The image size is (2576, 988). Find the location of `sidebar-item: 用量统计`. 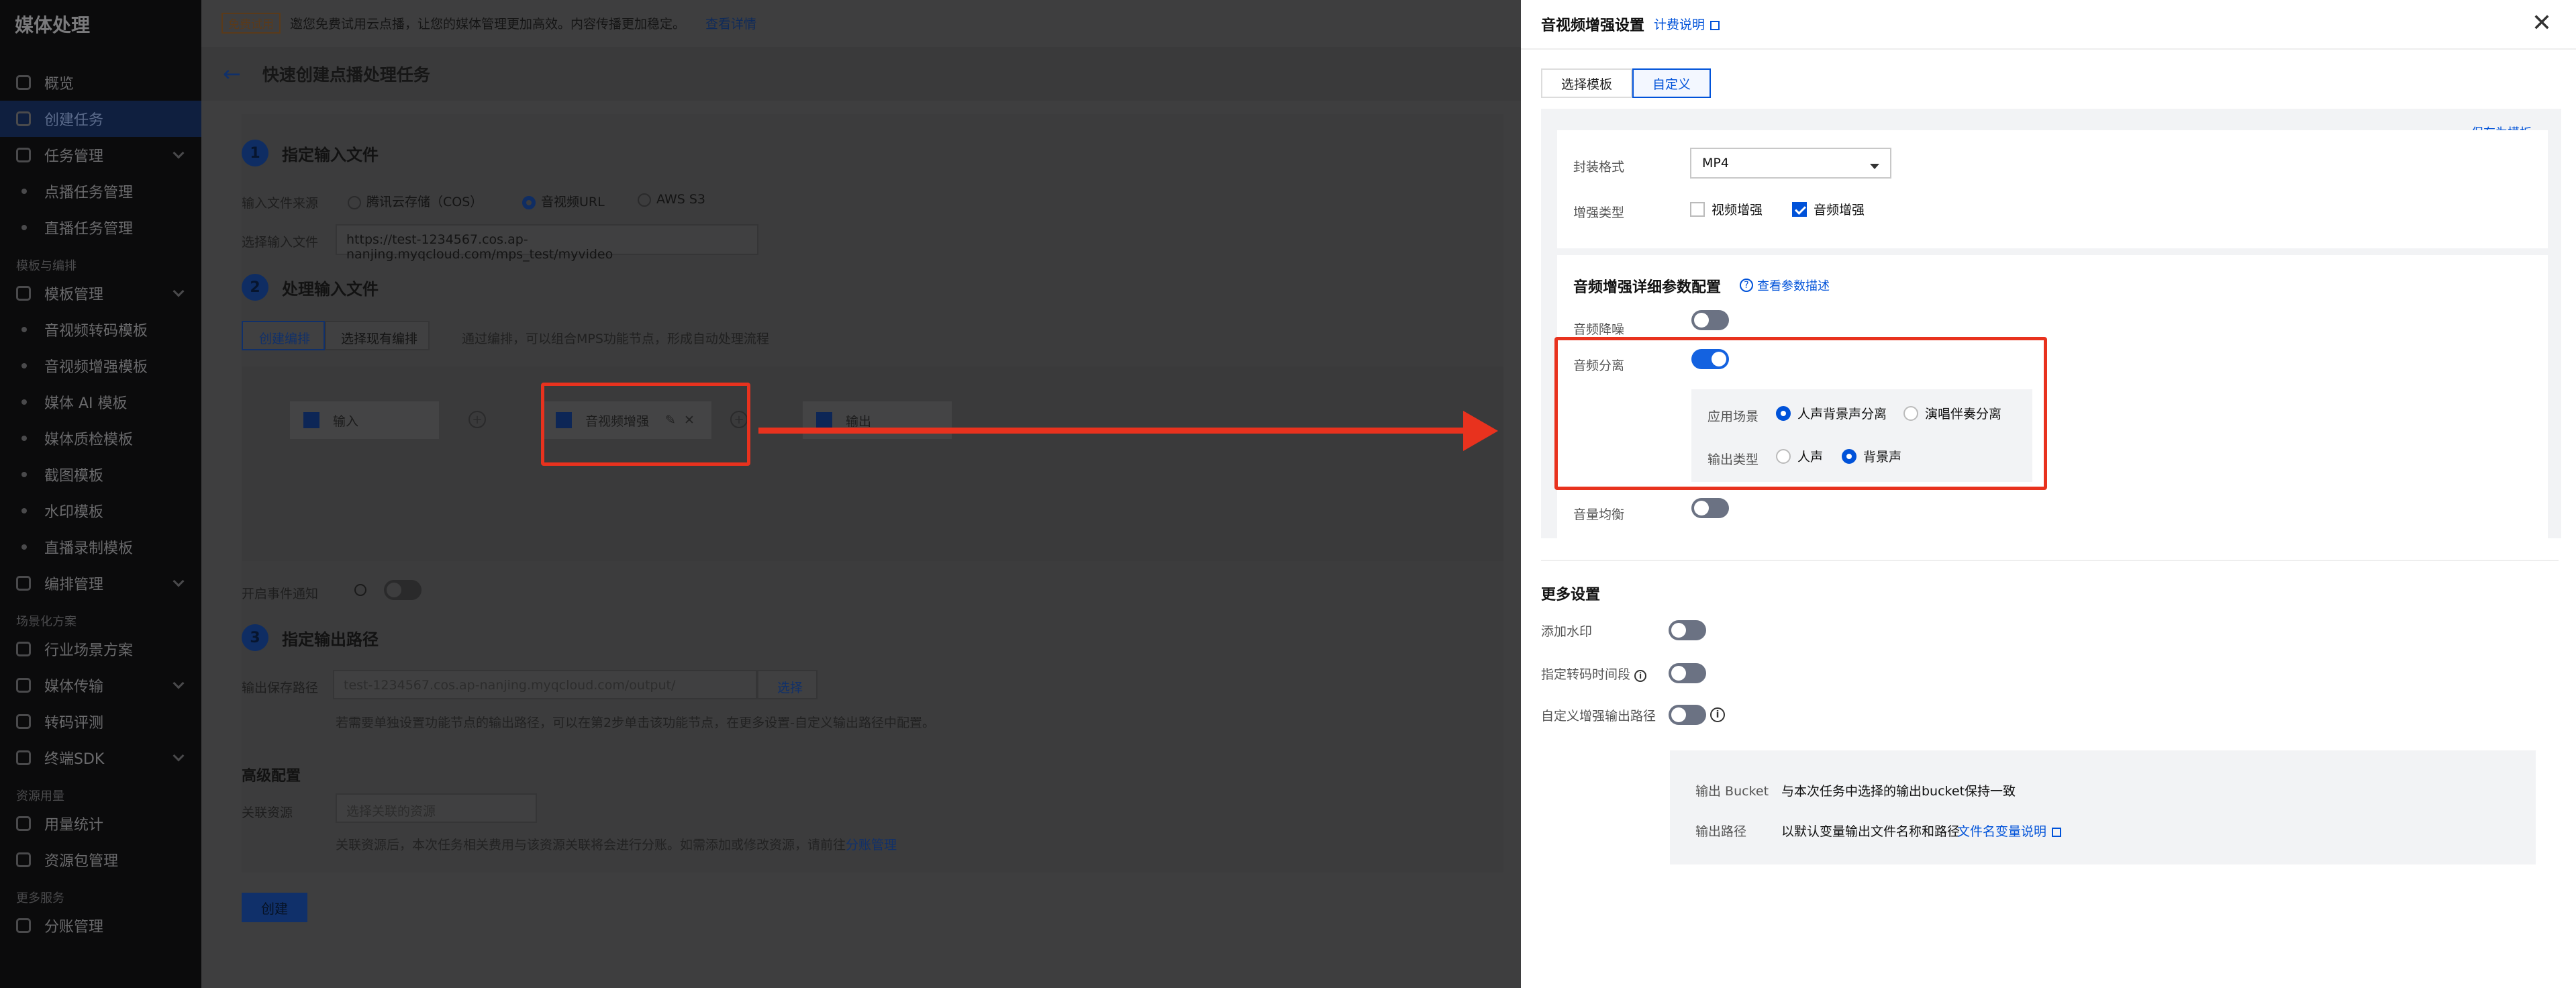

sidebar-item: 用量统计 is located at coordinates (100, 824).